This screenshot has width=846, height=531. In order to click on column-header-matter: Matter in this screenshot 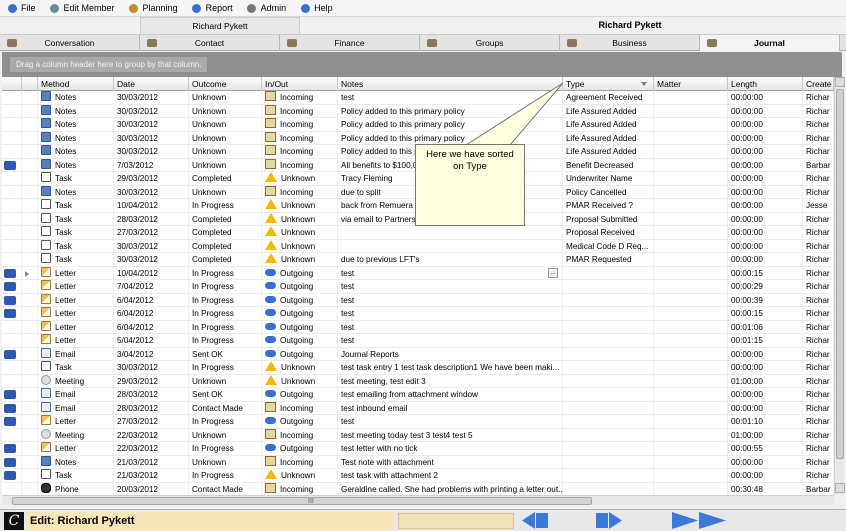, I will do `click(691, 84)`.